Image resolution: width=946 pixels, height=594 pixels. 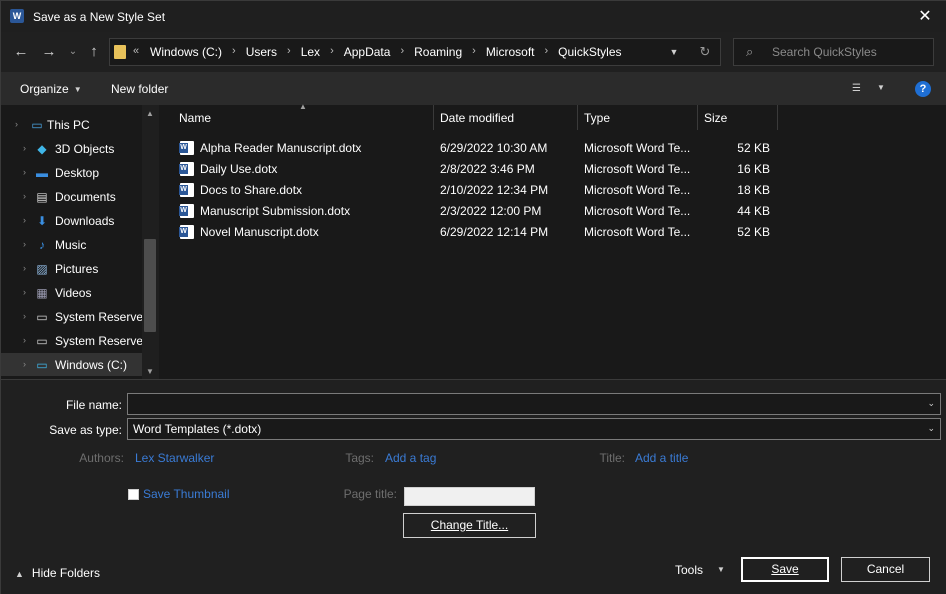 What do you see at coordinates (75, 316) in the screenshot?
I see `nav-item-system-reserved: › ▭ System Reserved` at bounding box center [75, 316].